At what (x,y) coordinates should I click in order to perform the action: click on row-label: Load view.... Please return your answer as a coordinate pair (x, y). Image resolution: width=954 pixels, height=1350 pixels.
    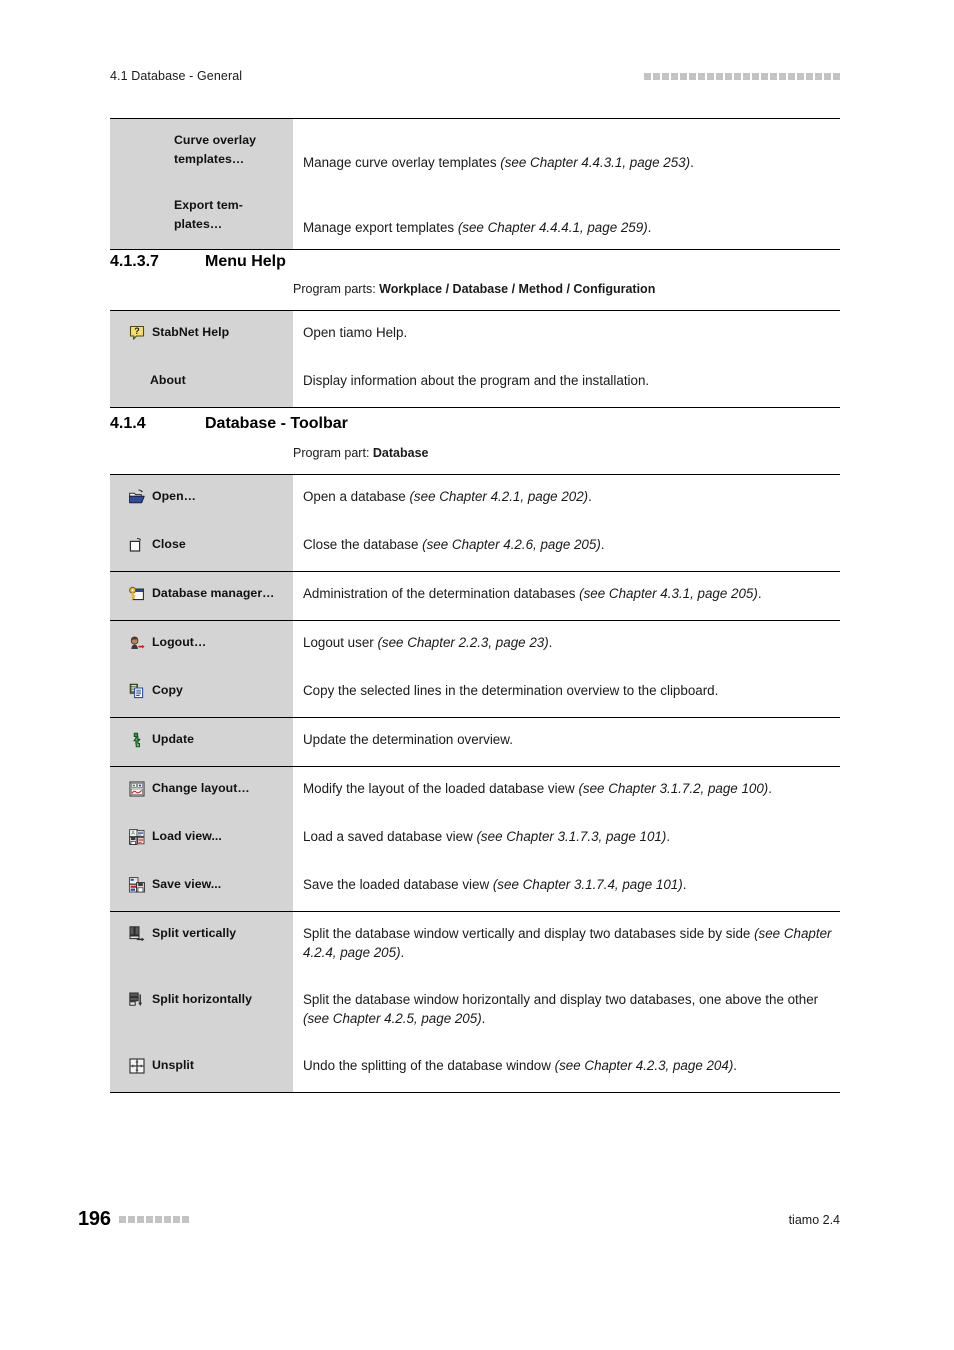
    Looking at the image, I should click on (187, 836).